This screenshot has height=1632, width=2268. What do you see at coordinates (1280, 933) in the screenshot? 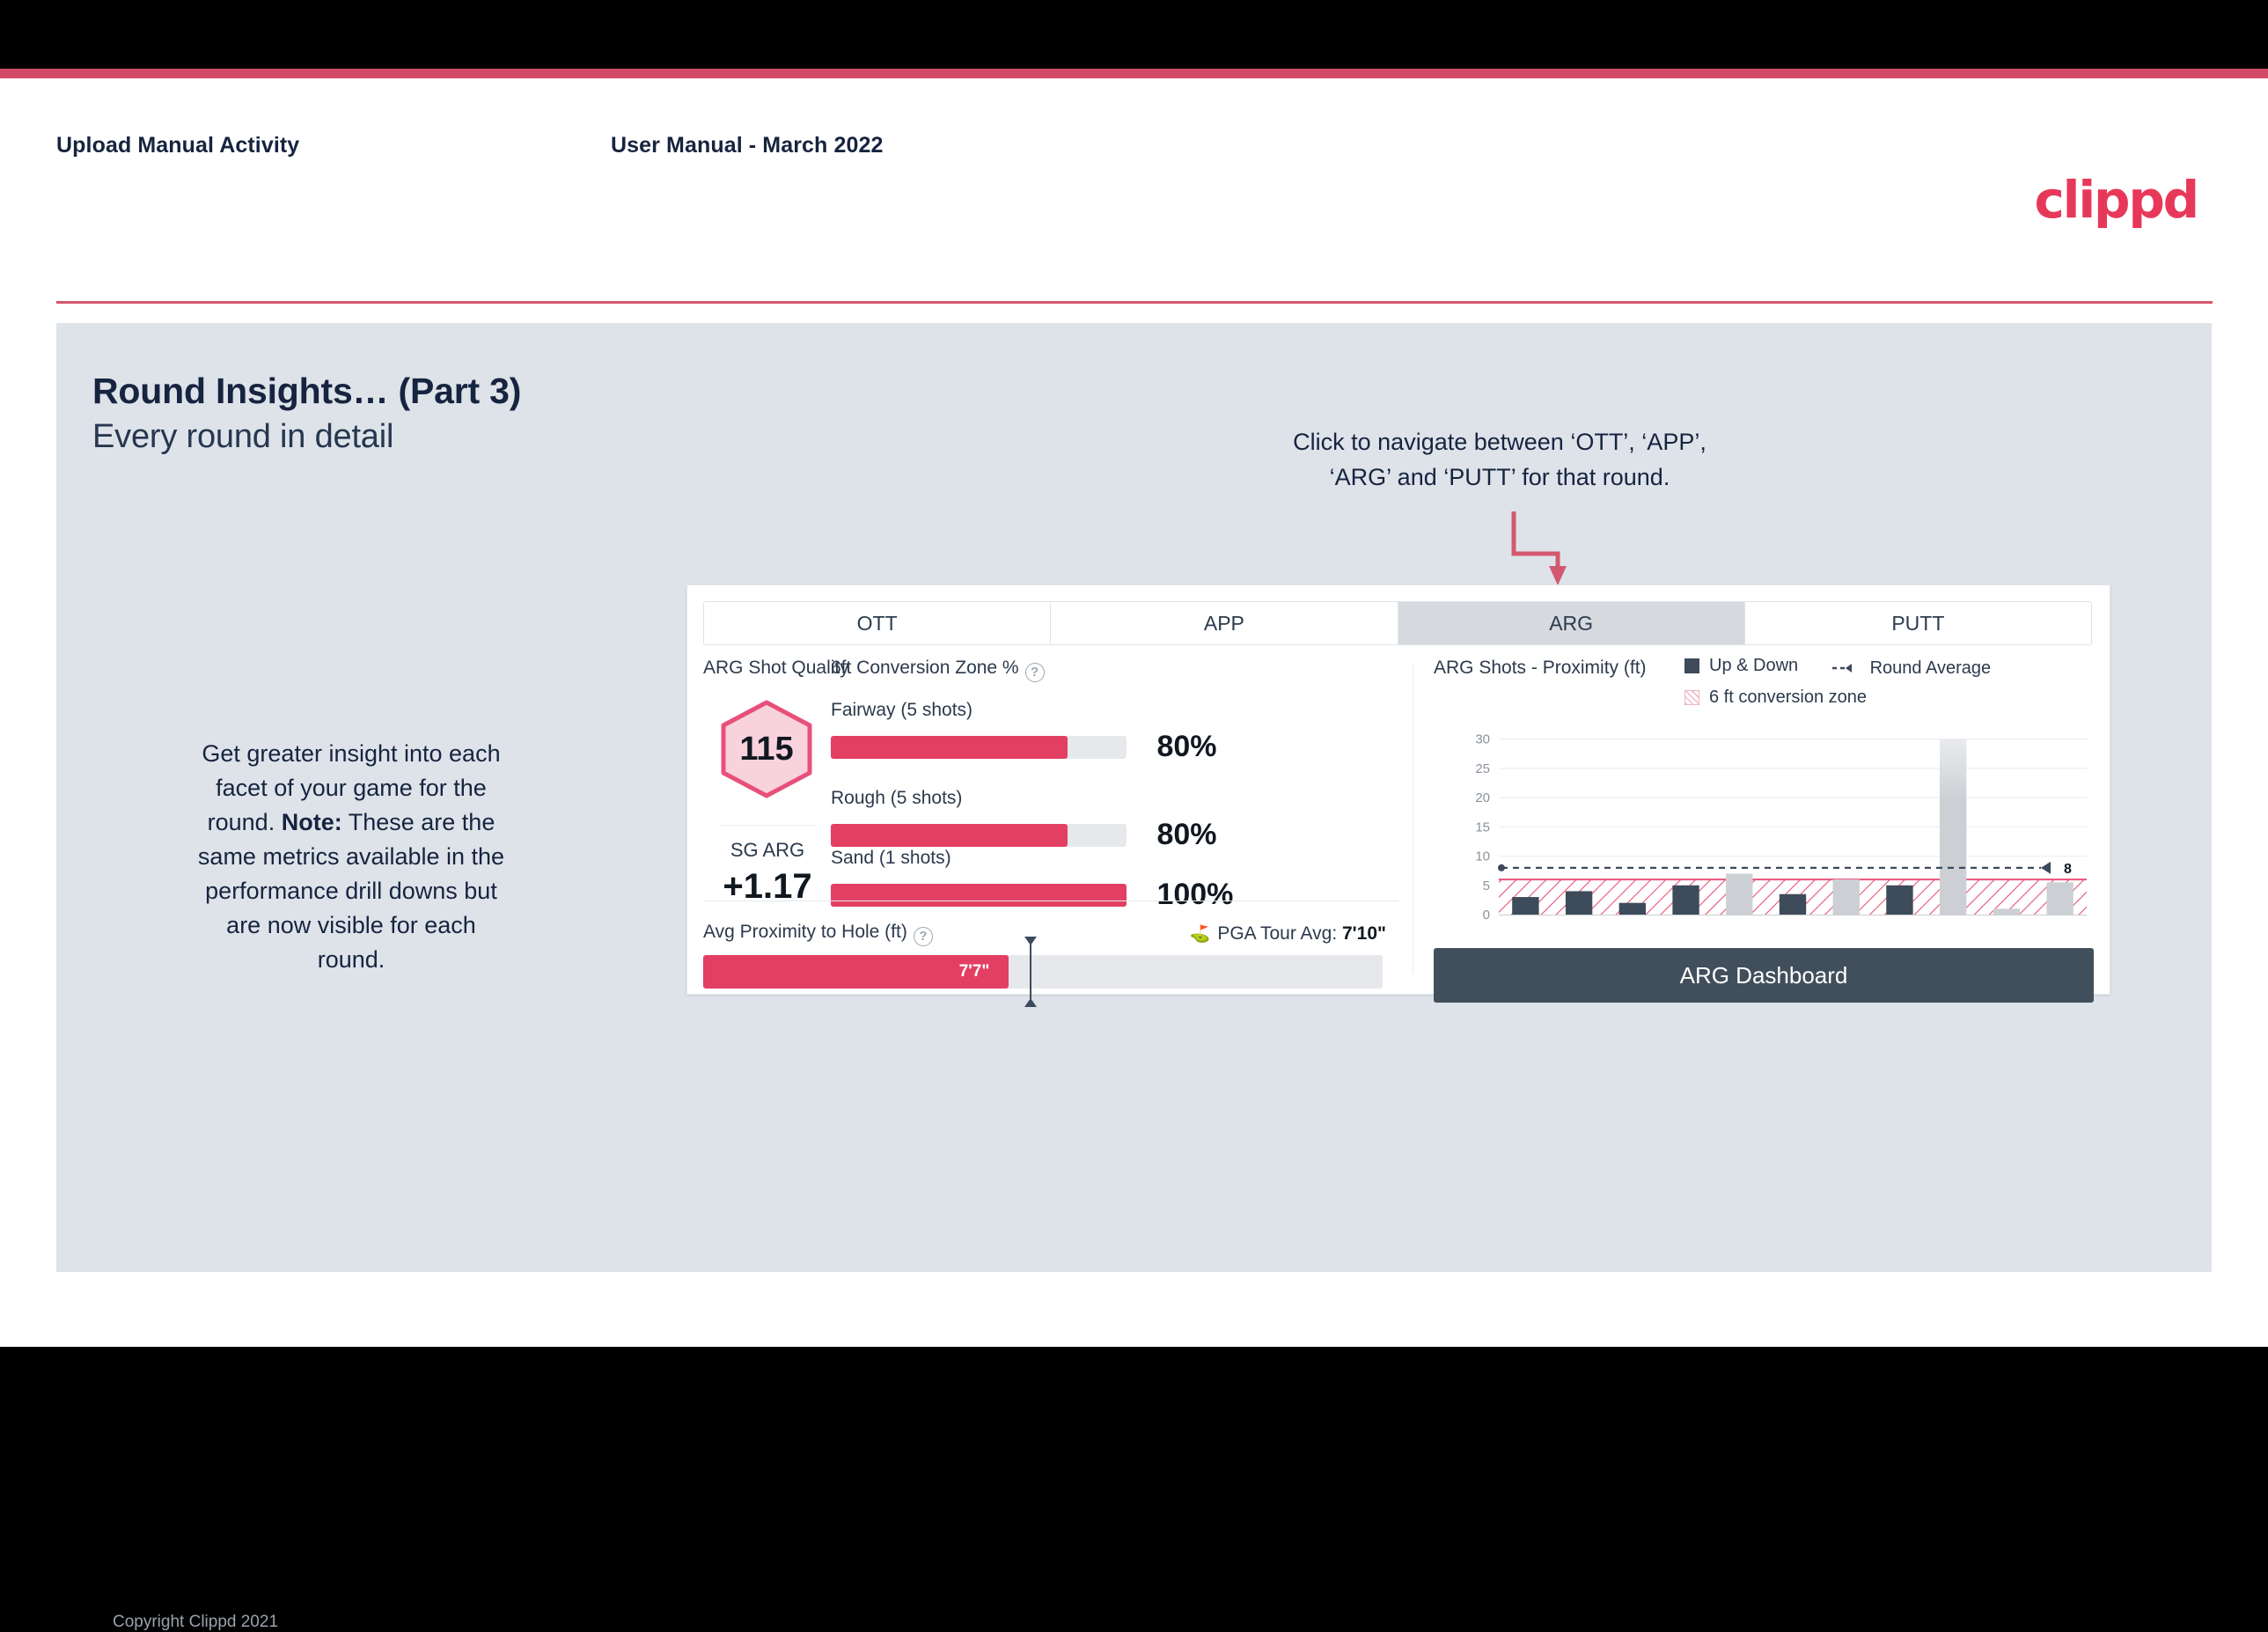
I see `pga-tour-avg-prefix: PGA Tour Avg:` at bounding box center [1280, 933].